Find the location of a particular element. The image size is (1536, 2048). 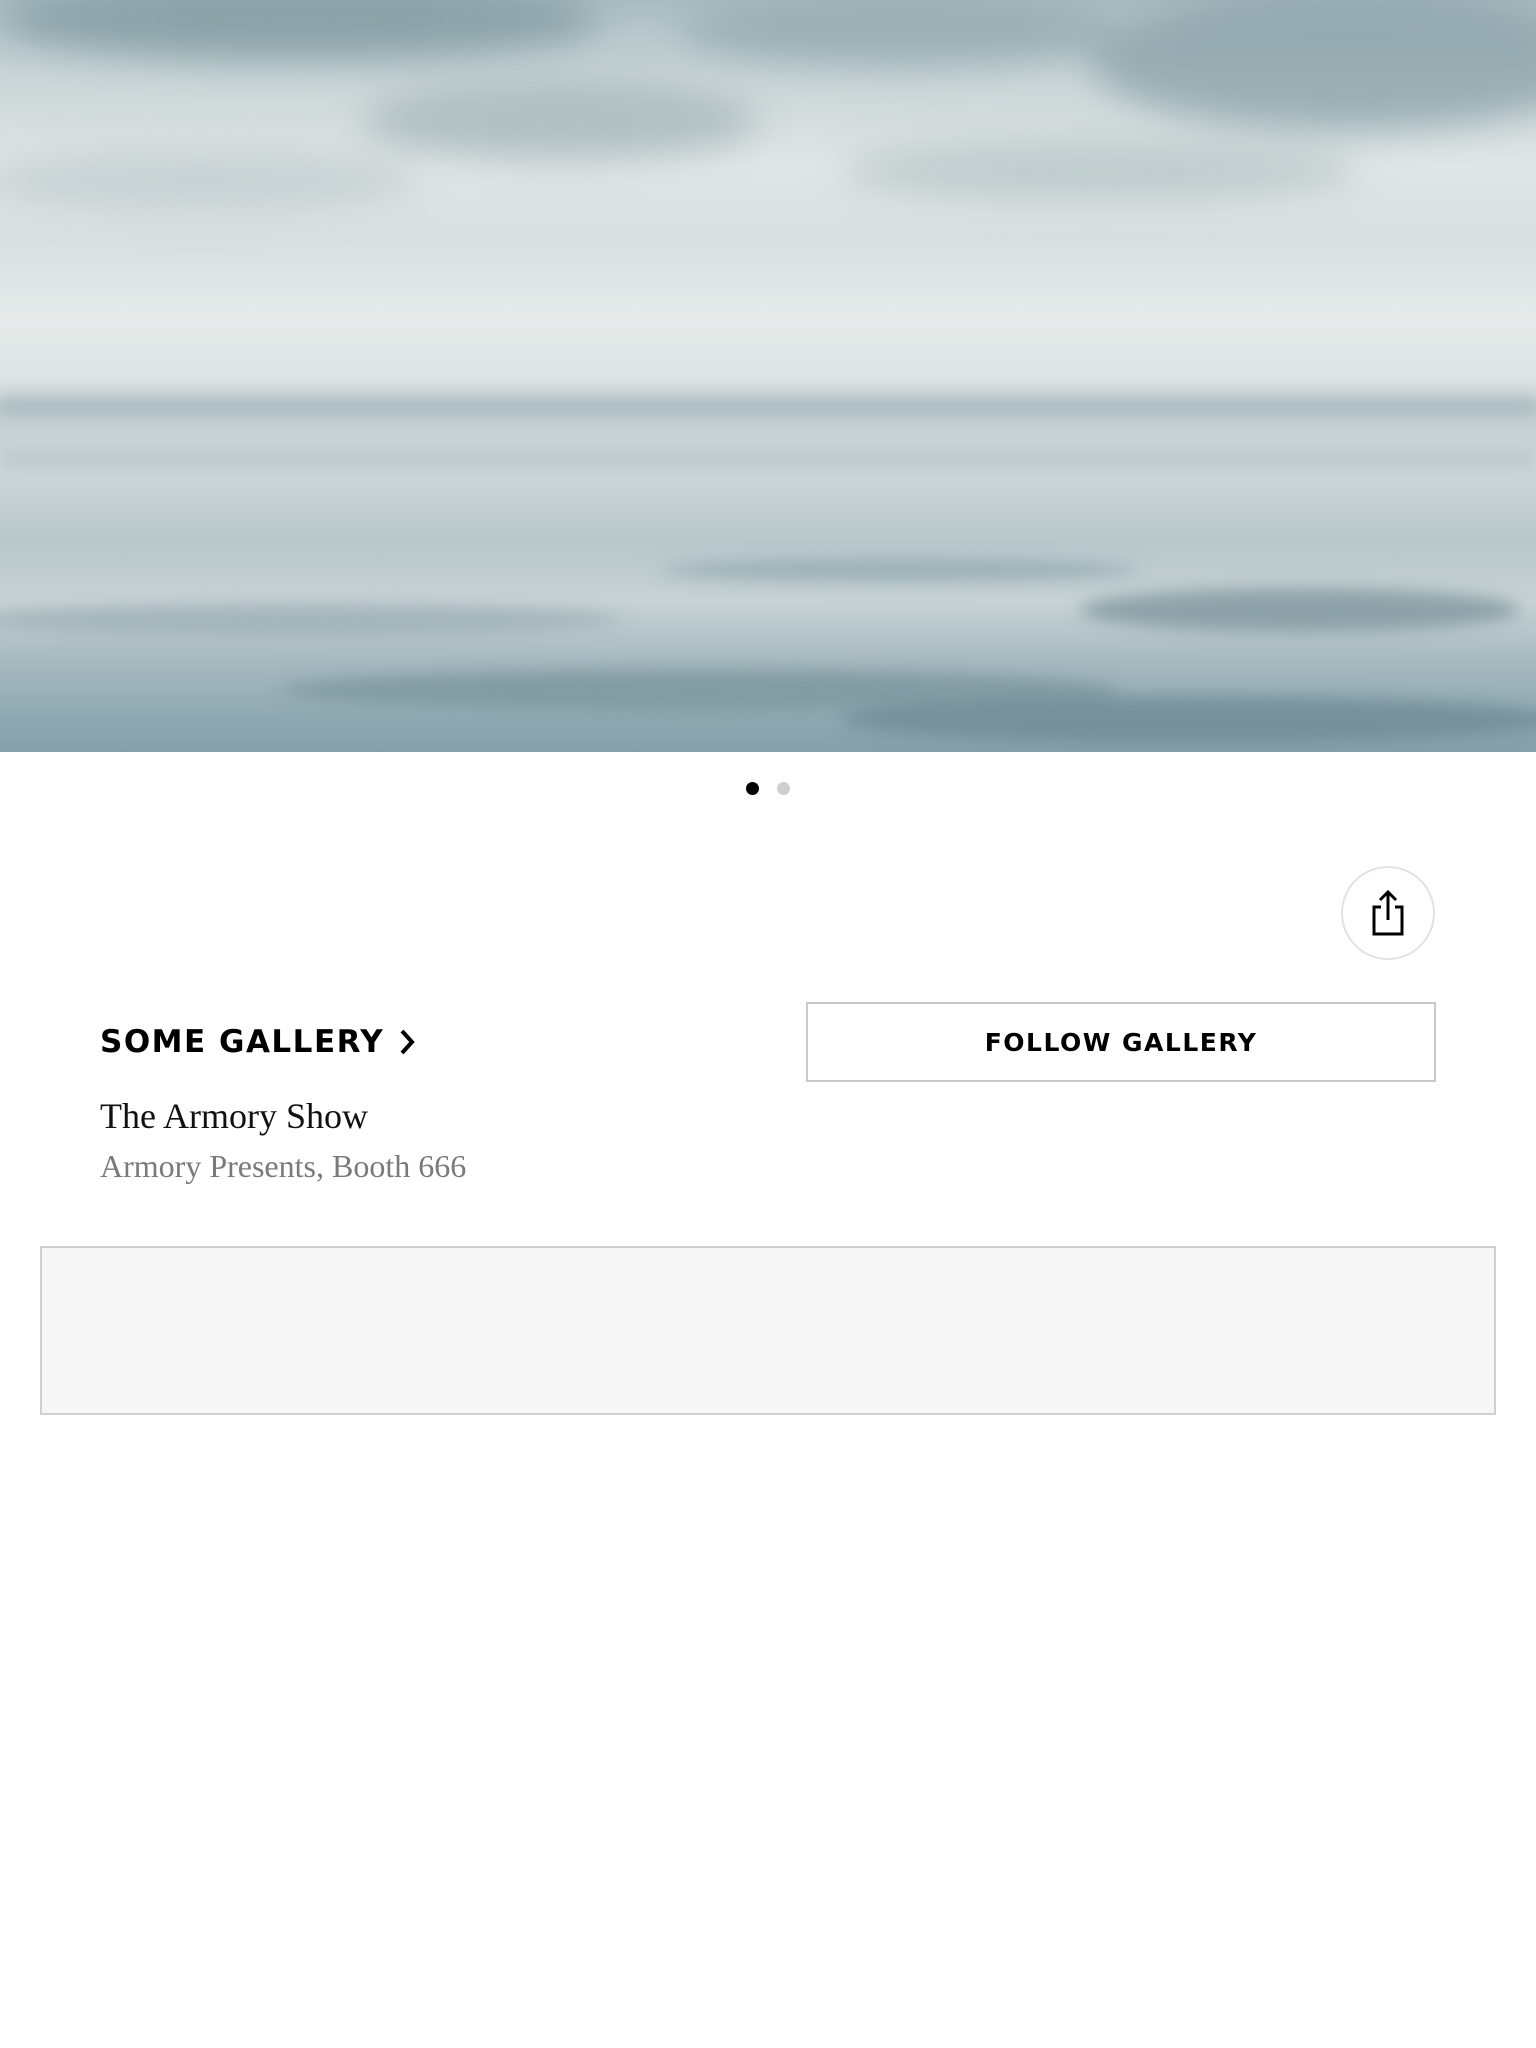

fair-location: Armory Presents, Booth 666 is located at coordinates (283, 1166).